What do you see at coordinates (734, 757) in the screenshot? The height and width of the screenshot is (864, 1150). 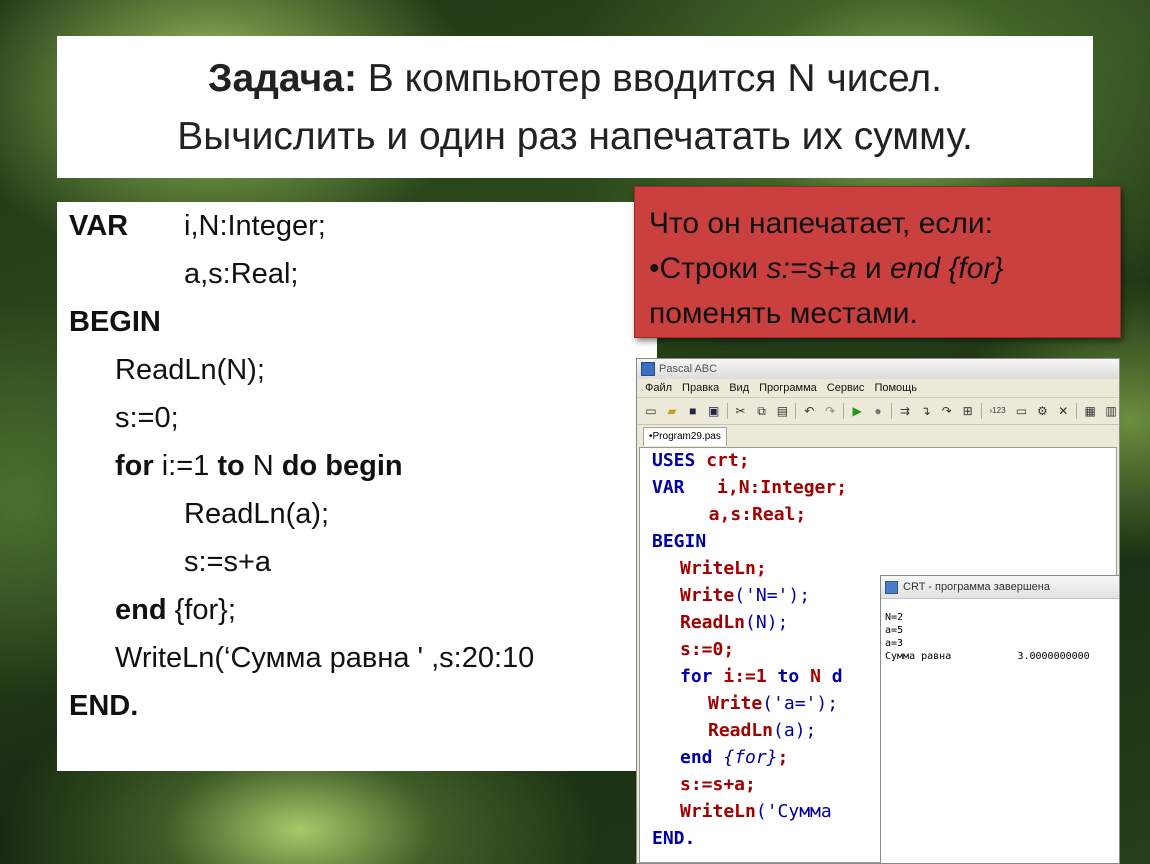 I see `editor-line: end {for};` at bounding box center [734, 757].